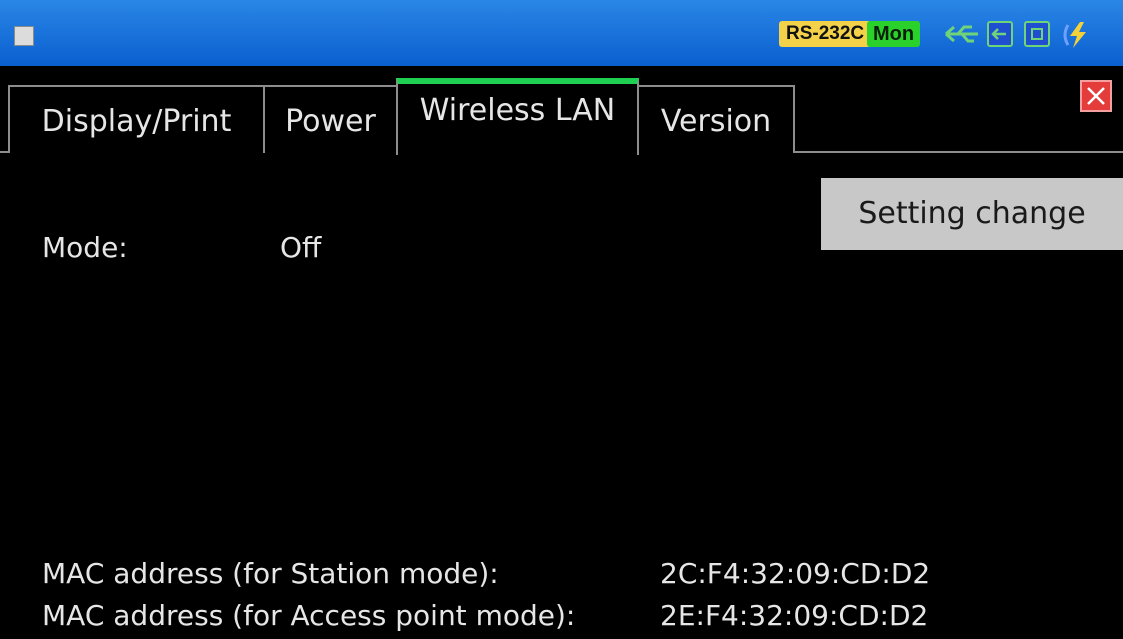 This screenshot has height=639, width=1123. Describe the element at coordinates (561, 33) in the screenshot. I see `status-bar: RS-232C Mon` at that location.